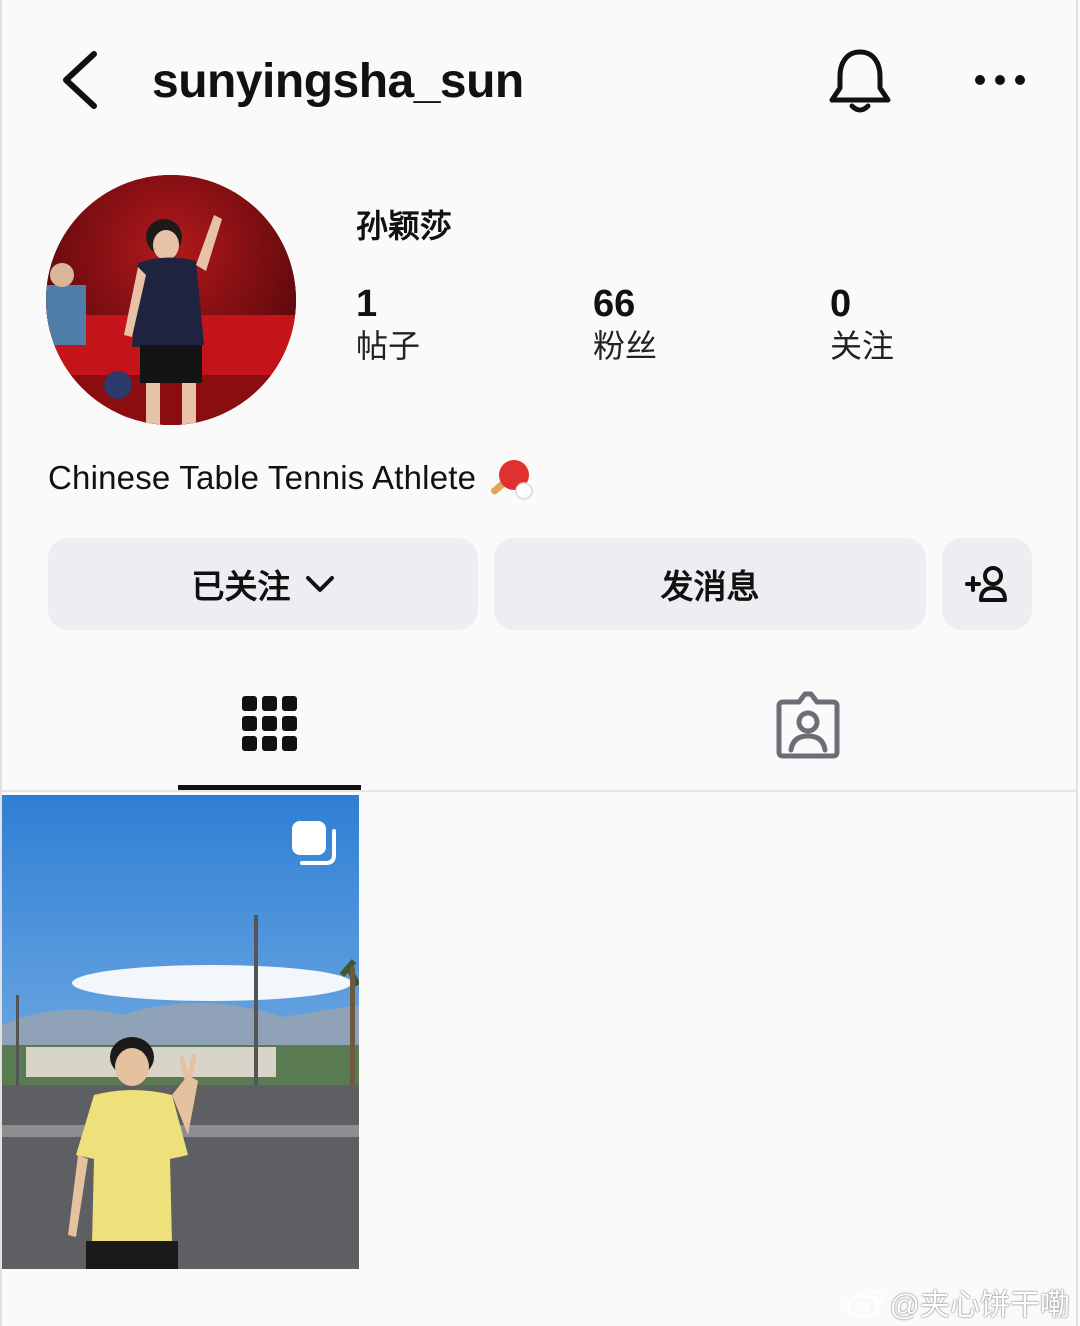  What do you see at coordinates (338, 81) in the screenshot?
I see `profile-username: sunyingsha_sun` at bounding box center [338, 81].